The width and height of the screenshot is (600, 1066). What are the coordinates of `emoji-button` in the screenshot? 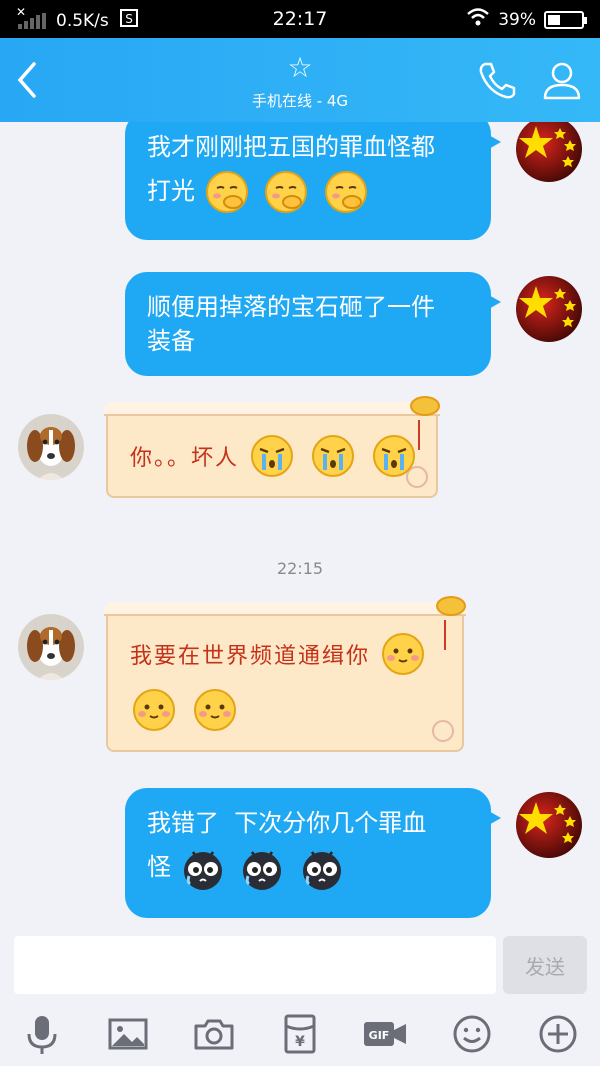 It's located at (472, 1034).